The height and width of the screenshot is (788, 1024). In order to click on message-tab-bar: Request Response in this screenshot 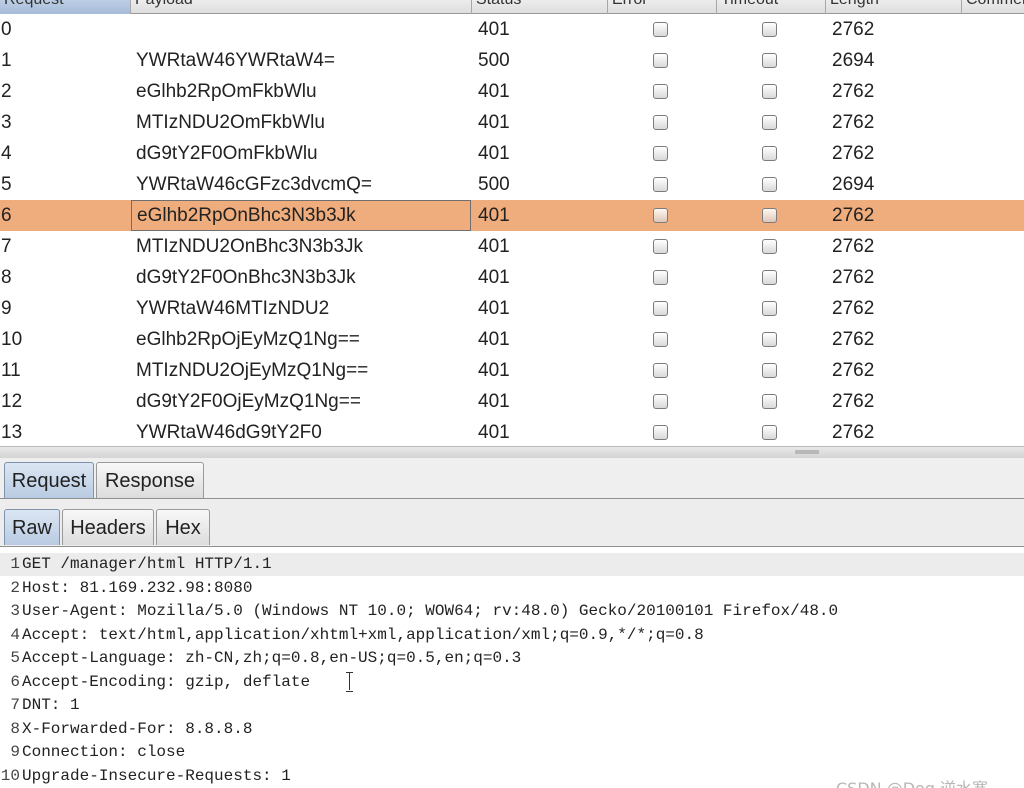, I will do `click(512, 478)`.